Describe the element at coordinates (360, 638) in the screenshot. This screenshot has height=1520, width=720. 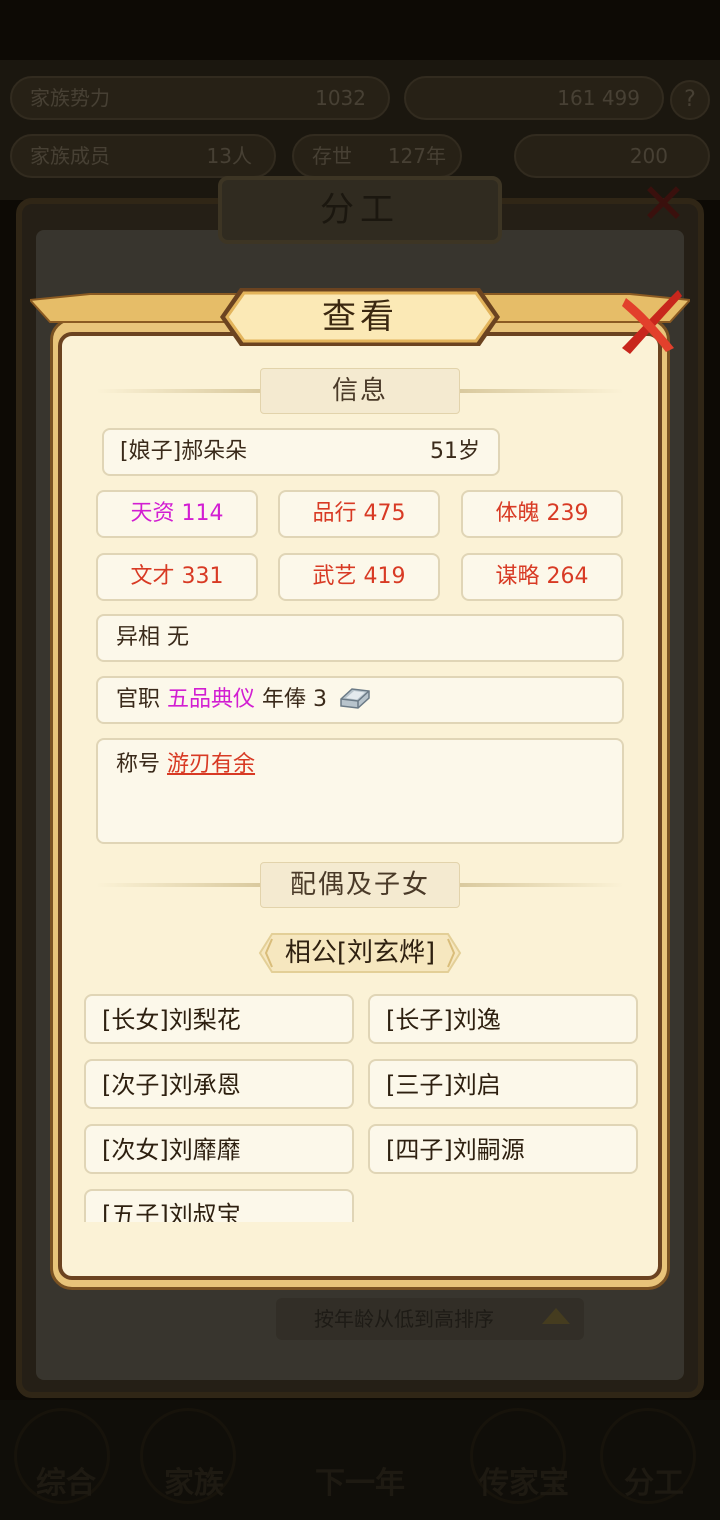
I see `trait-card: 异相 无` at that location.